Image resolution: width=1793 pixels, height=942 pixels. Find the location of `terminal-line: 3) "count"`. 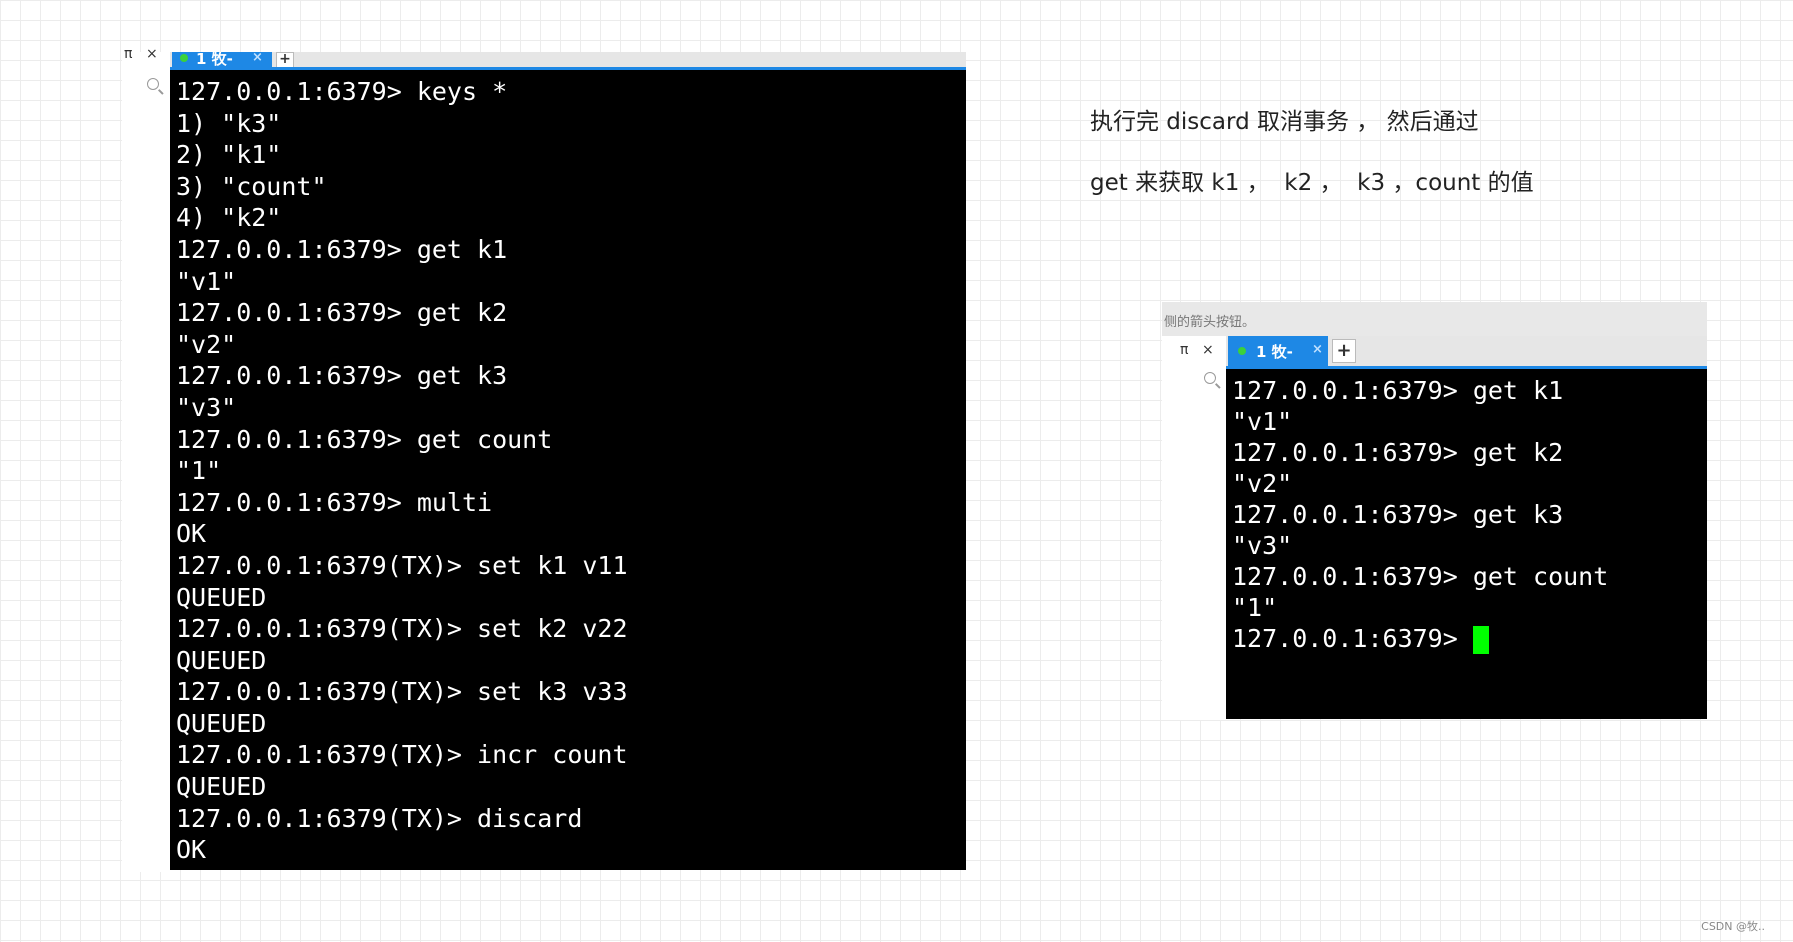

terminal-line: 3) "count" is located at coordinates (251, 186).